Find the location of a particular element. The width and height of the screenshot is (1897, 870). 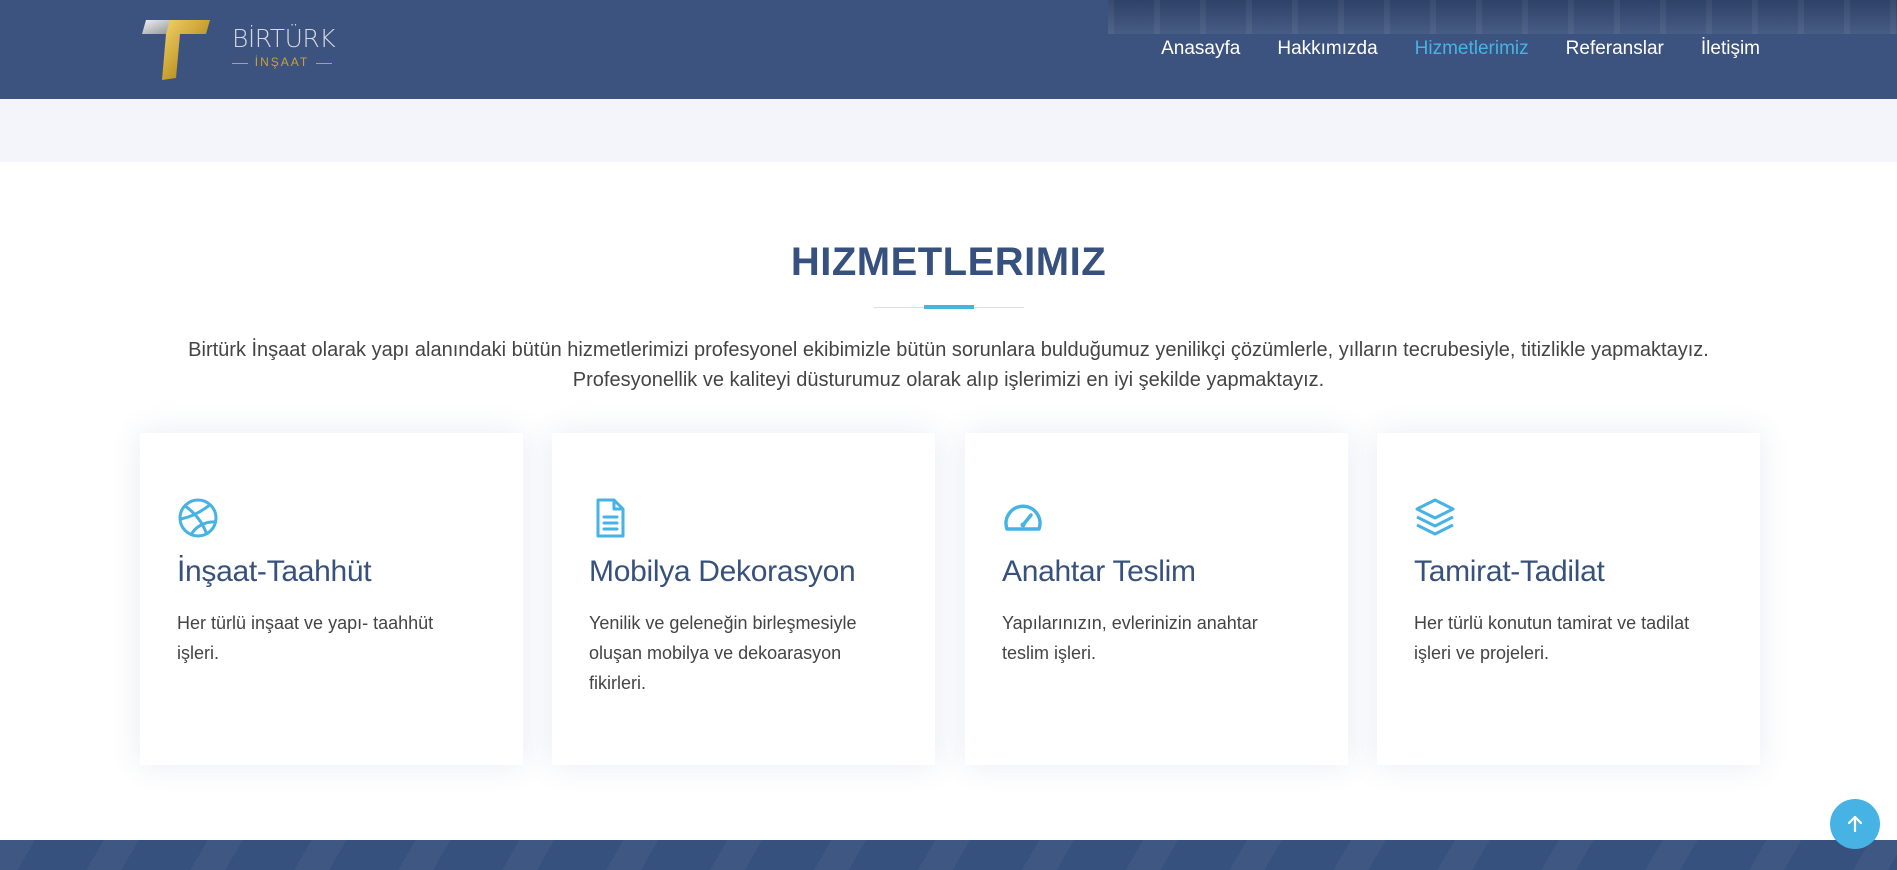

nav-item-anasayfa: Anasayfa is located at coordinates (1200, 49).